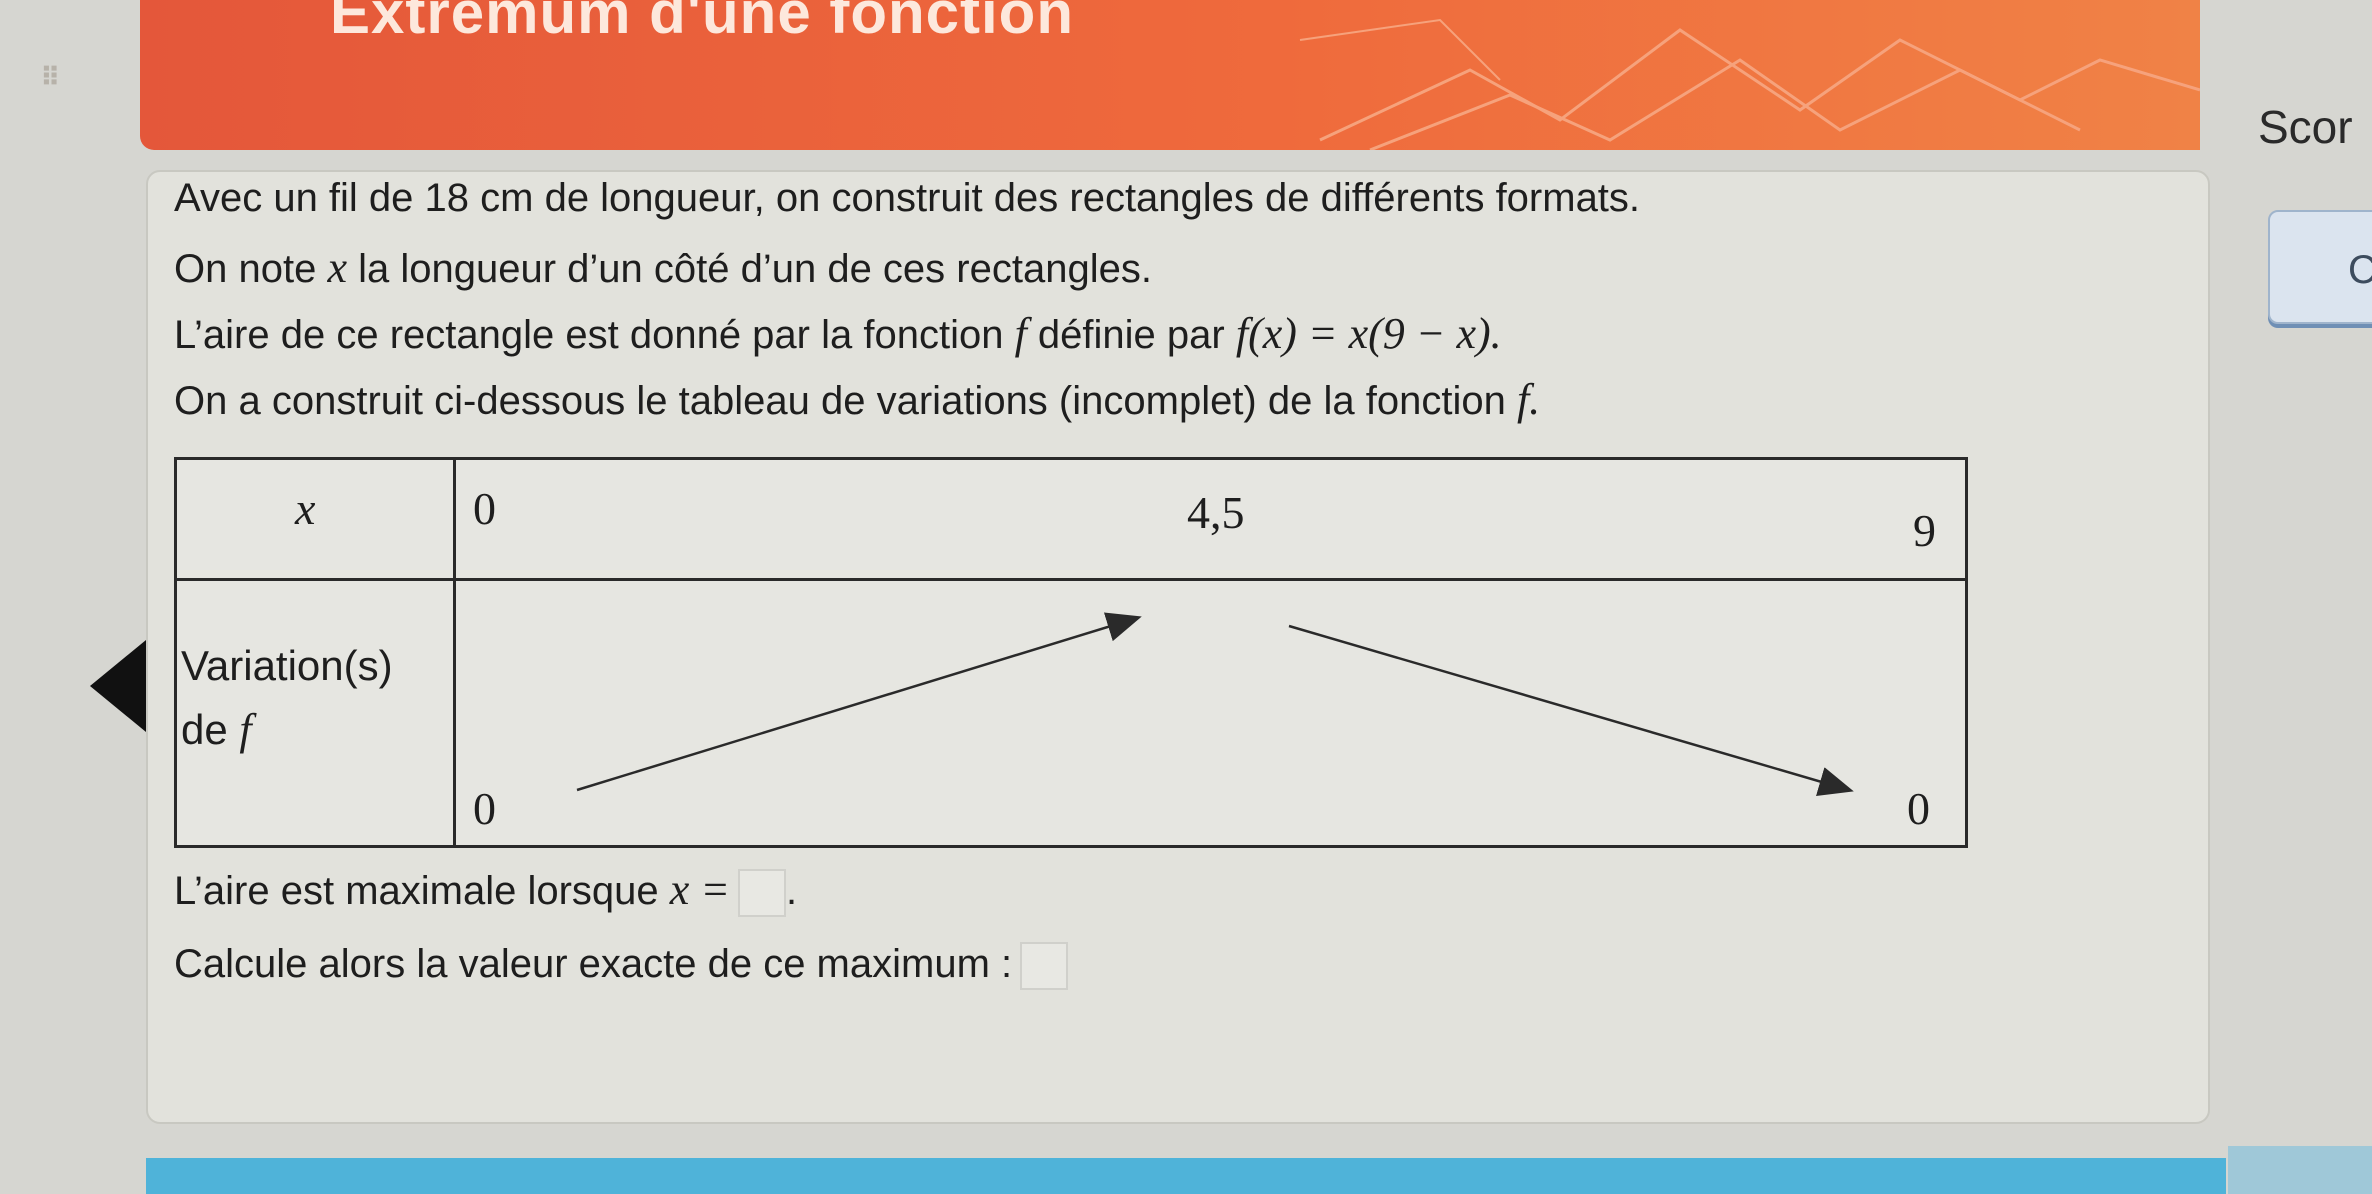 The width and height of the screenshot is (2372, 1194). I want to click on decreasing-arrow, so click(1571, 710).